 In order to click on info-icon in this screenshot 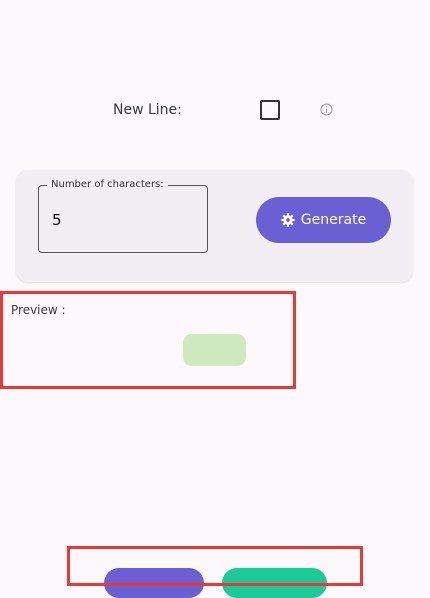, I will do `click(326, 109)`.